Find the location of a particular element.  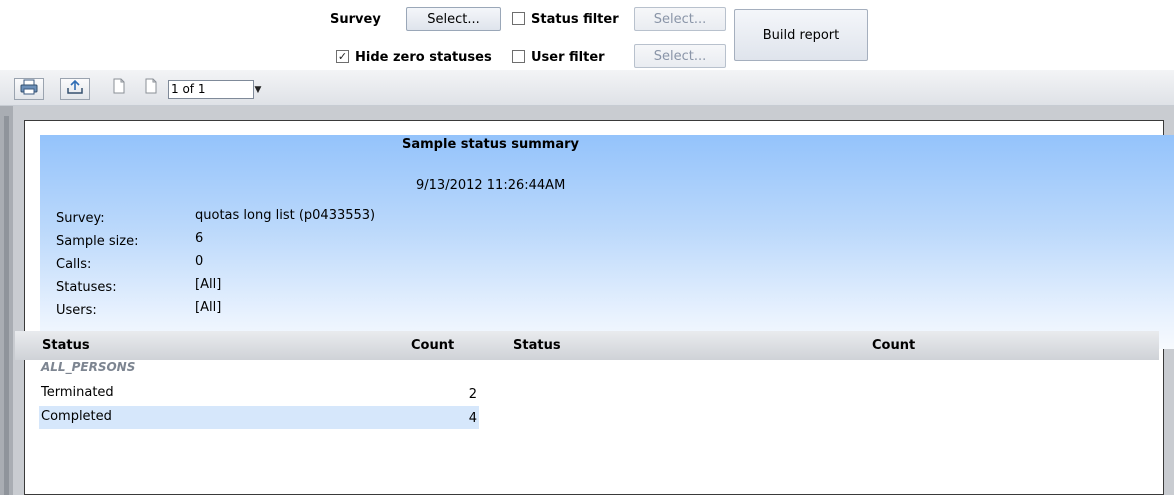

column-header-status-2: Status is located at coordinates (537, 345).